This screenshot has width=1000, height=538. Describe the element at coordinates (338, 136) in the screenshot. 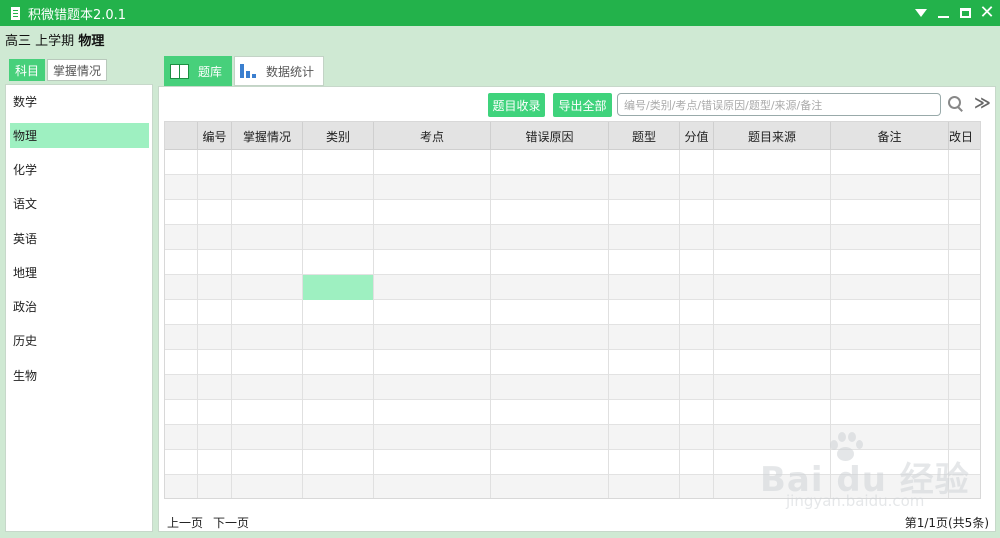

I see `column-header: 类别` at that location.